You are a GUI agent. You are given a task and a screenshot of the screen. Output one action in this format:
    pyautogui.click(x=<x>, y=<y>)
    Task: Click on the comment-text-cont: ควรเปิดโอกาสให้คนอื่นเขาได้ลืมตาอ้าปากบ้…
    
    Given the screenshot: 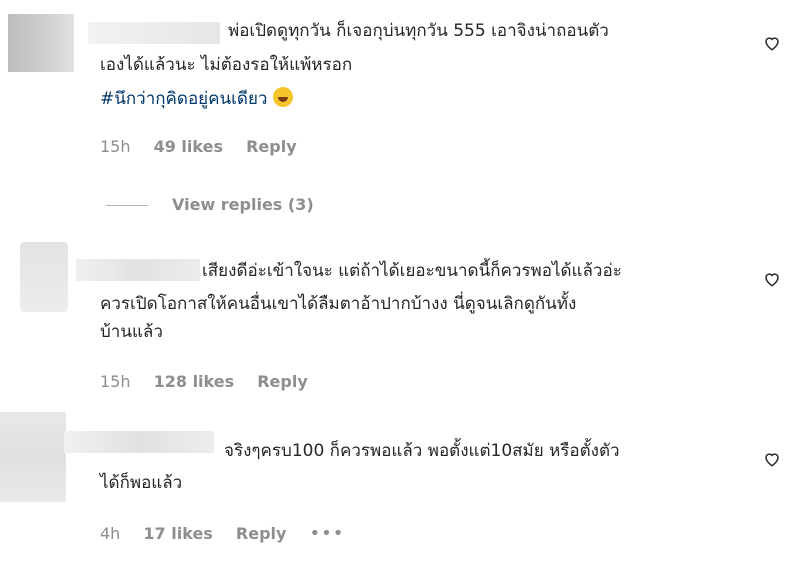 What is the action you would take?
    pyautogui.click(x=430, y=318)
    